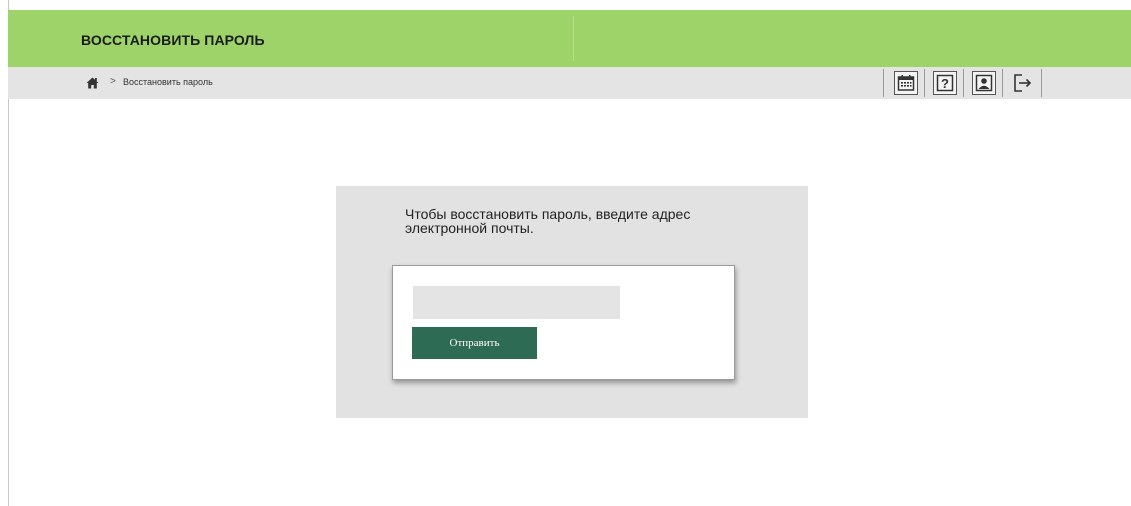 The height and width of the screenshot is (506, 1131). Describe the element at coordinates (92, 82) in the screenshot. I see `home-icon` at that location.